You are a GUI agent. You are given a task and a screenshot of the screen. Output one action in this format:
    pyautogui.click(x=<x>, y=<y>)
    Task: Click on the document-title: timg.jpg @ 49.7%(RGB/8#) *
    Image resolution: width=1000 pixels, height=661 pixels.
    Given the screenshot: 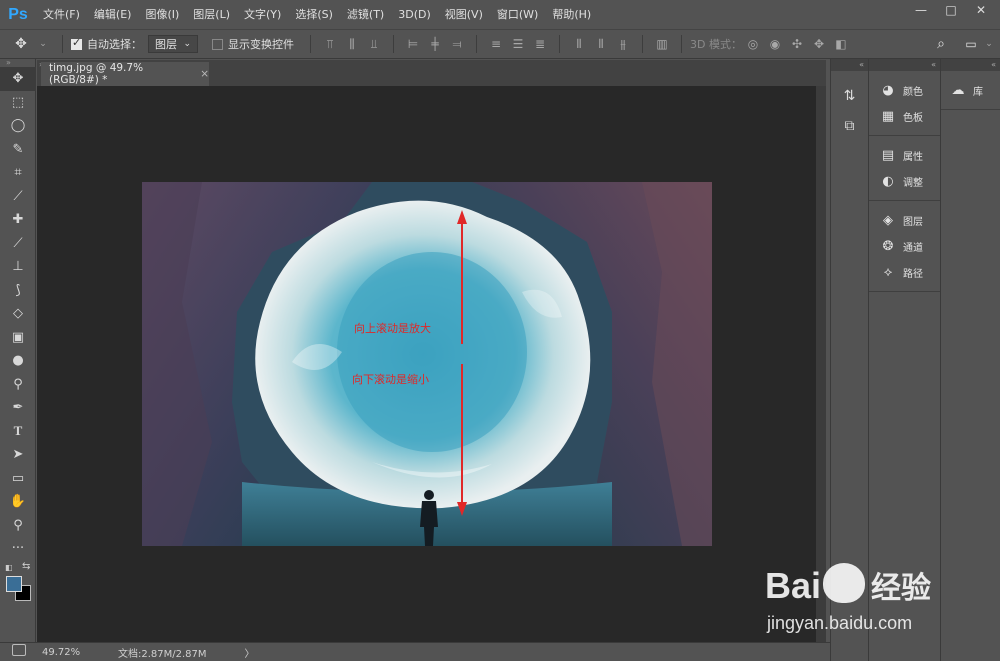 What is the action you would take?
    pyautogui.click(x=96, y=74)
    